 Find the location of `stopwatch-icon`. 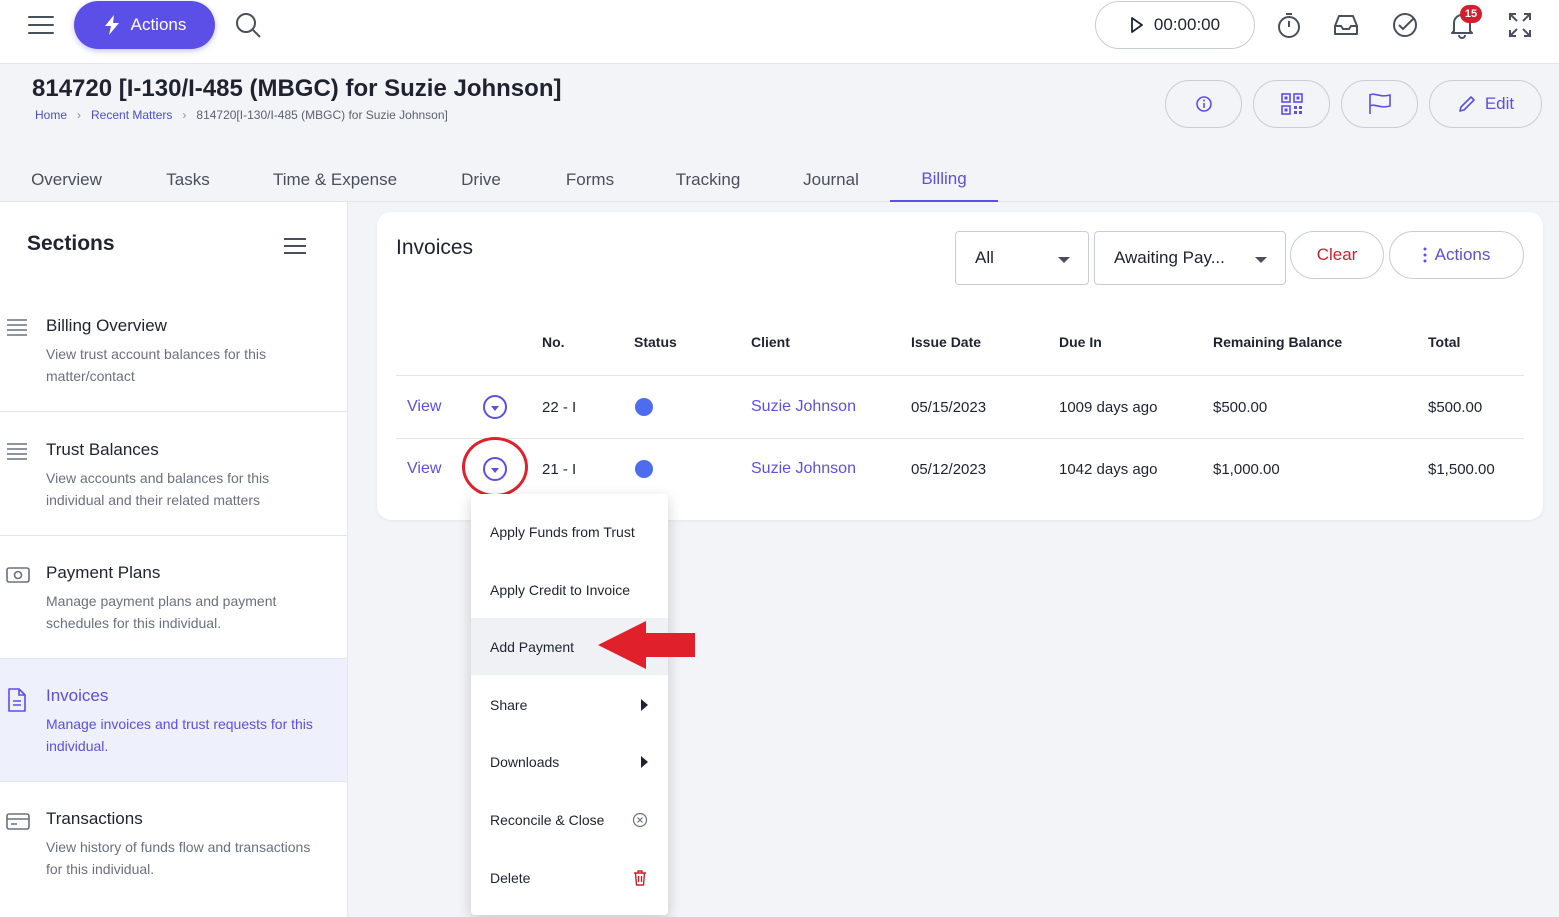

stopwatch-icon is located at coordinates (1289, 25).